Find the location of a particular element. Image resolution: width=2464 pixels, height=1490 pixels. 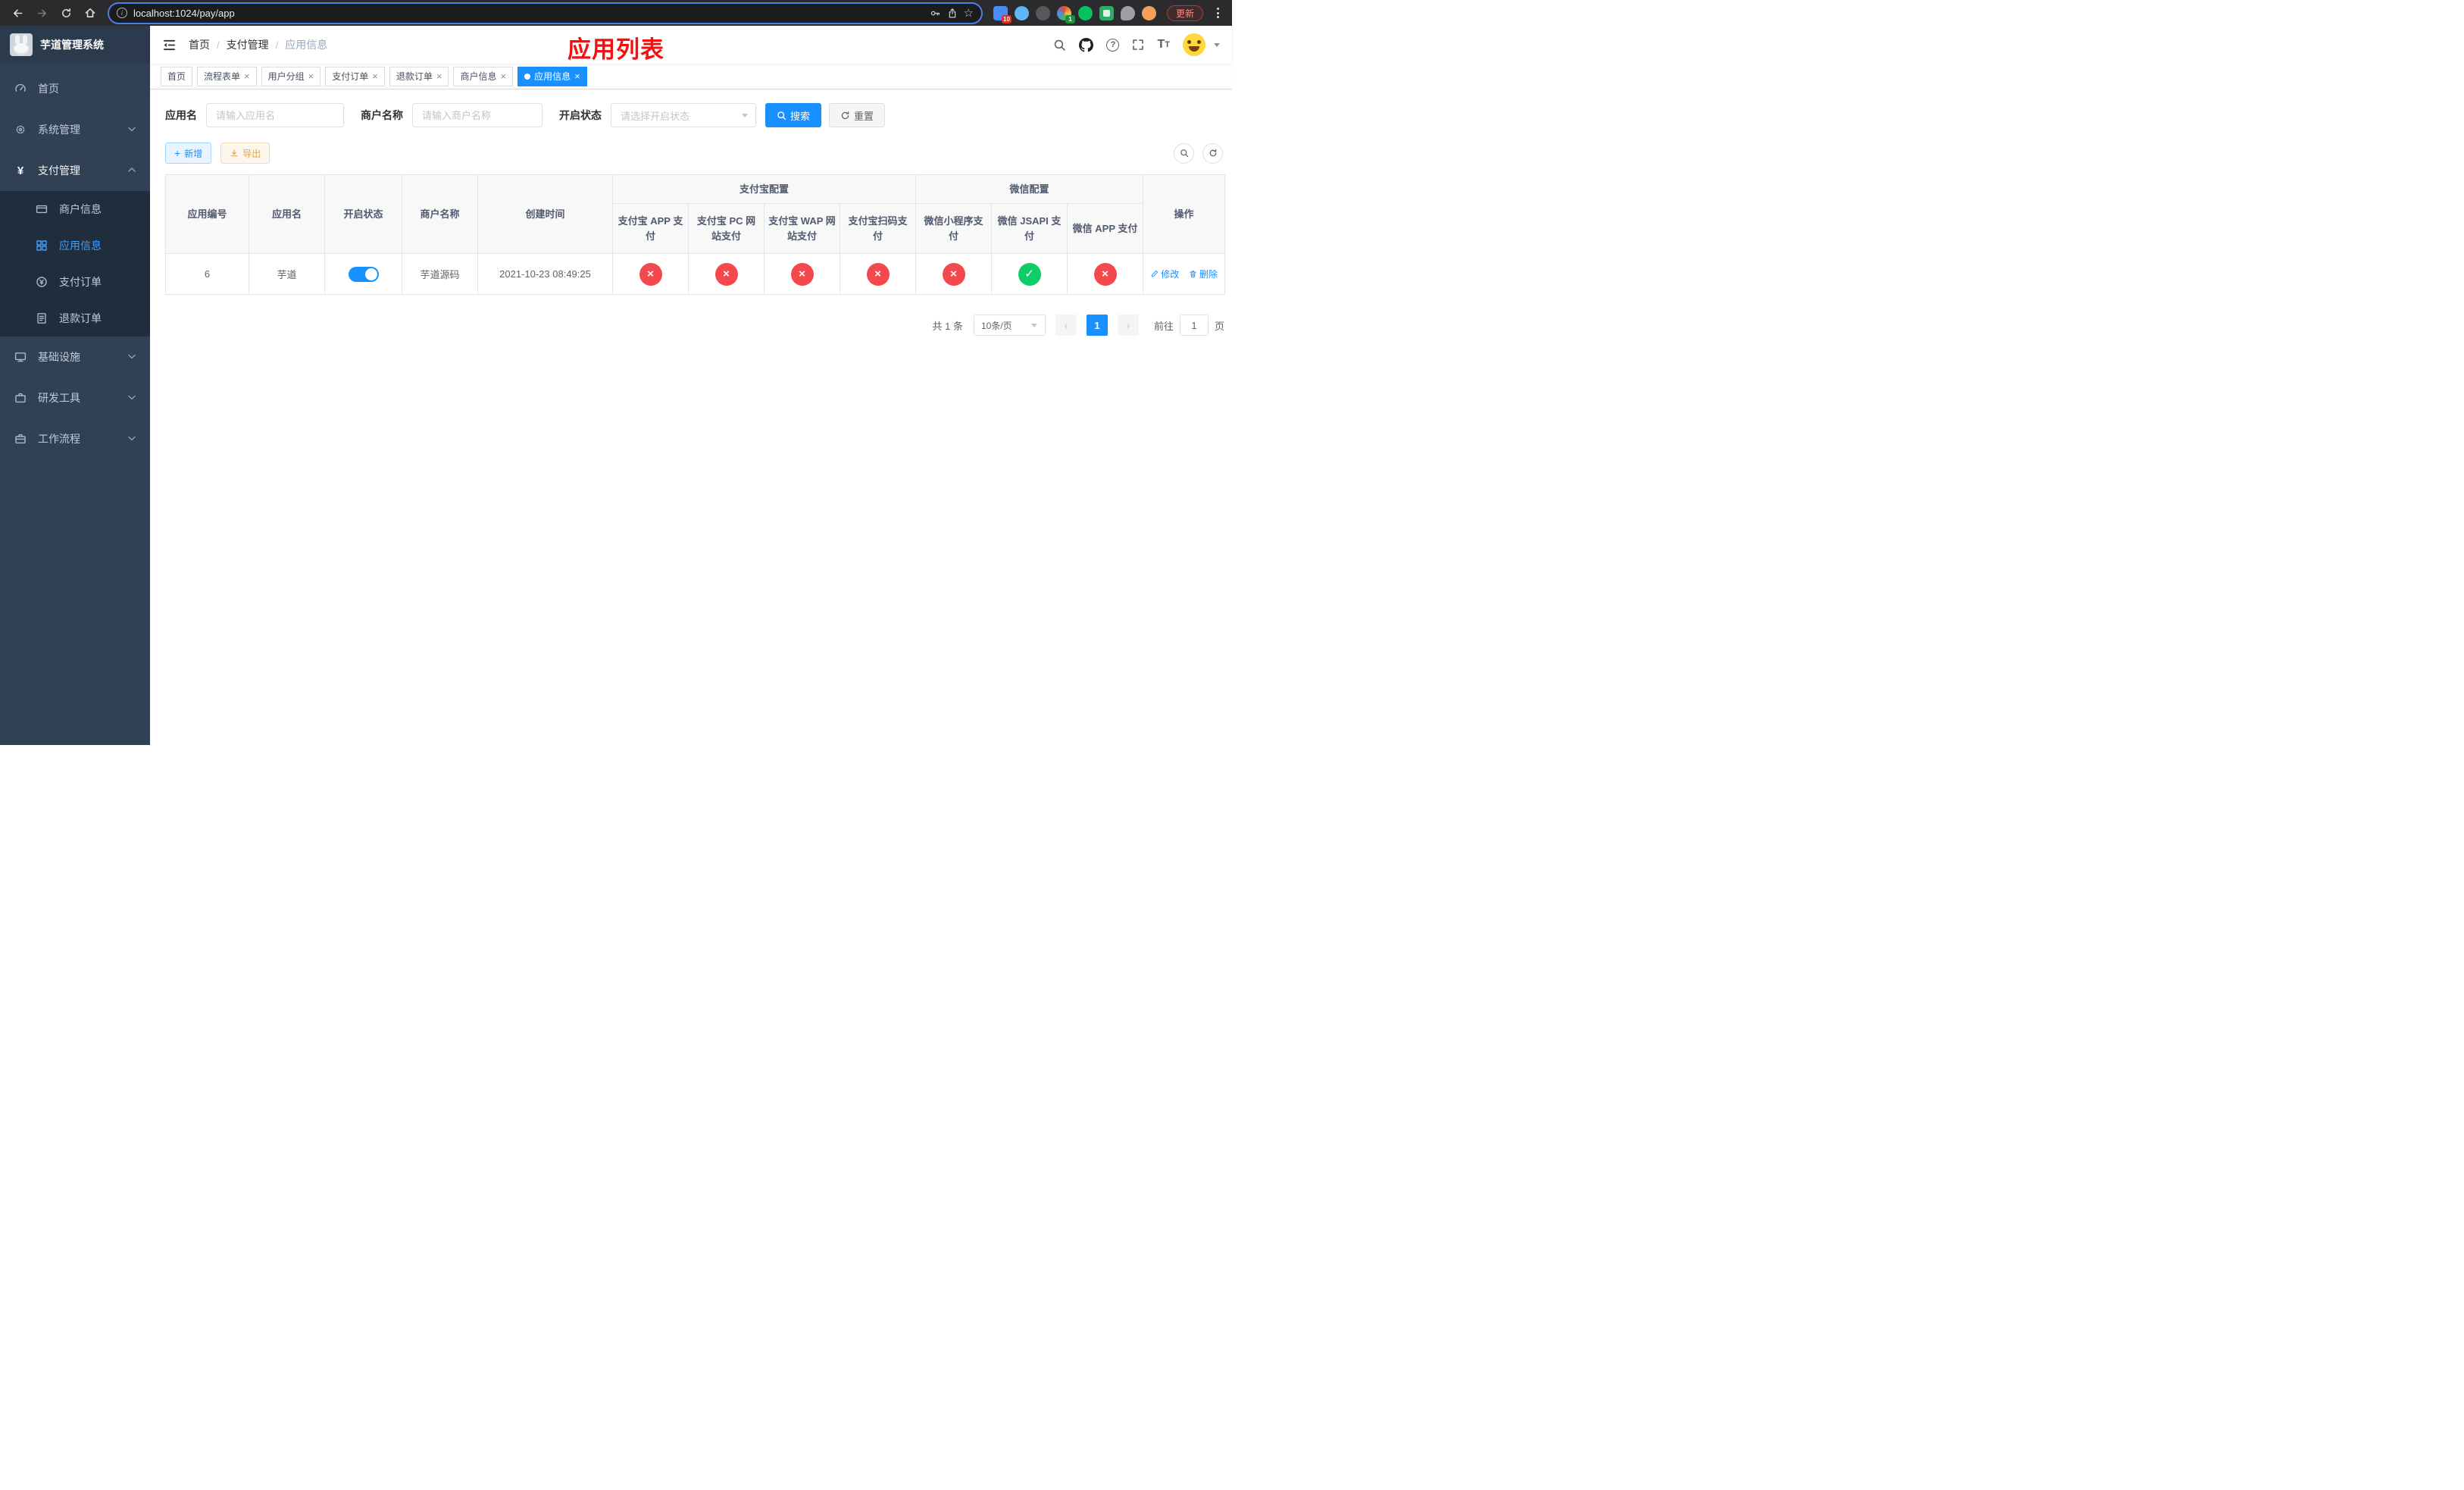

cell-app-id: 6 is located at coordinates (207, 274).